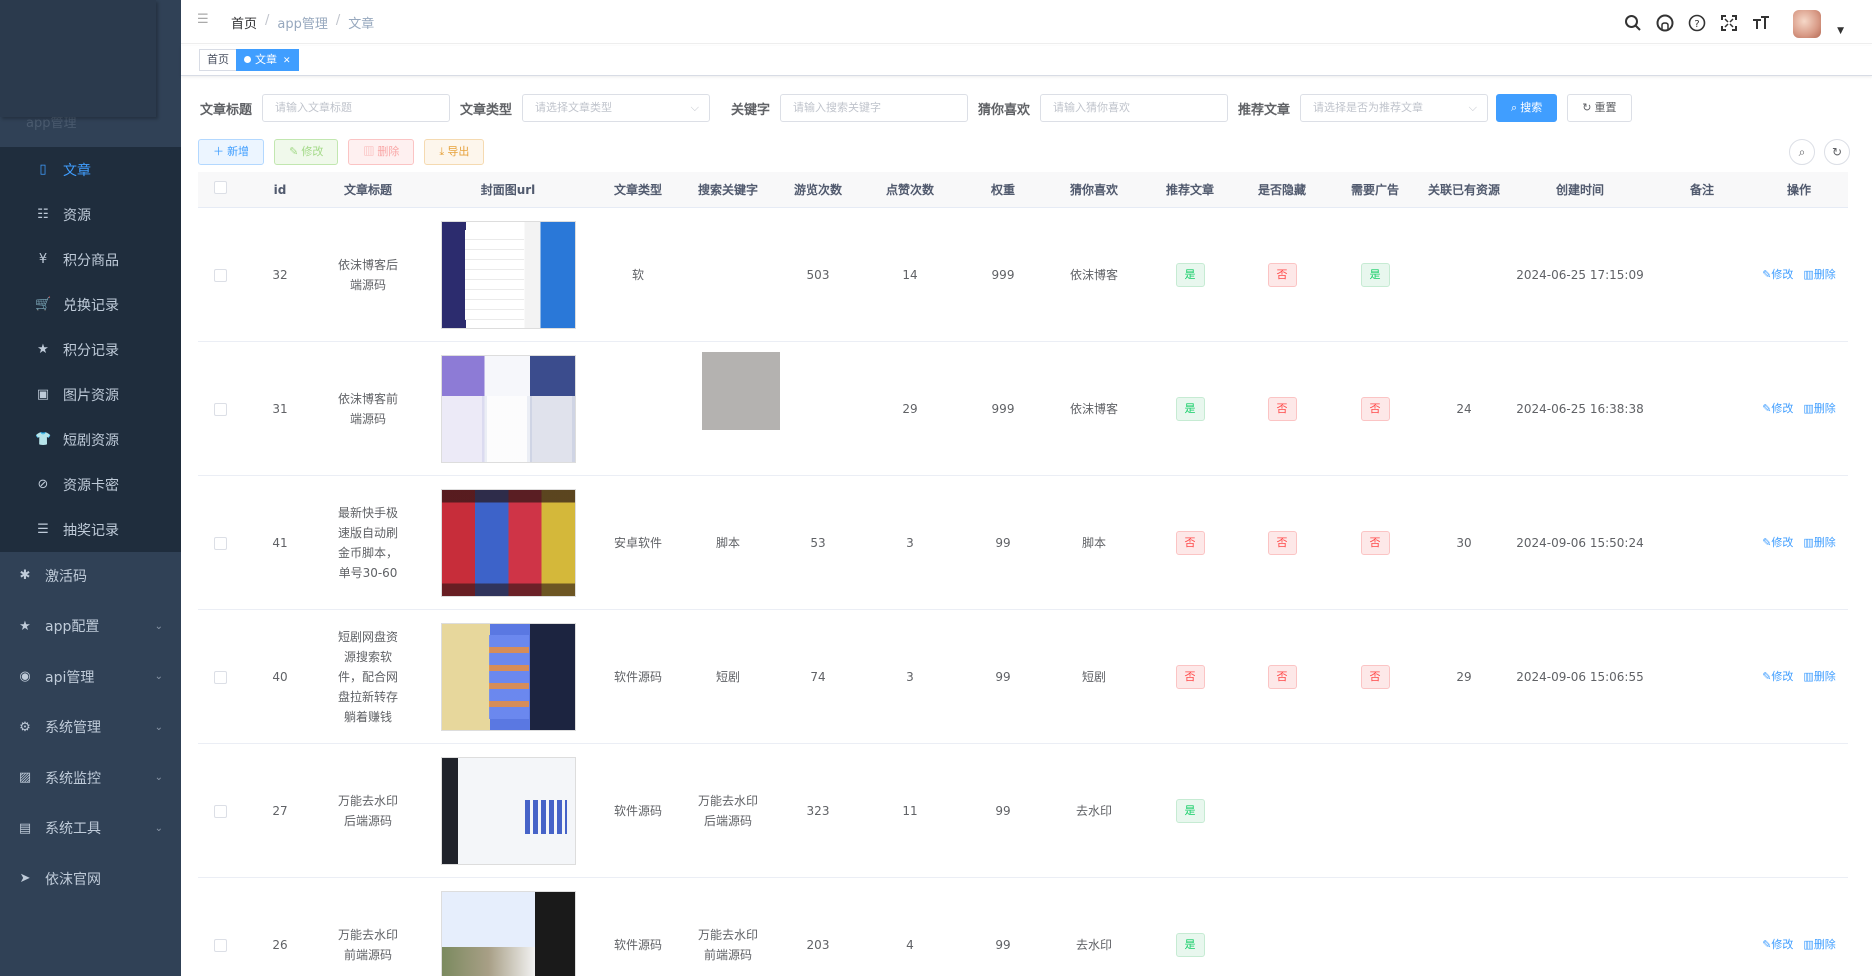 The width and height of the screenshot is (1872, 976). Describe the element at coordinates (244, 22) in the screenshot. I see `breadcrumb-home: 首页` at that location.